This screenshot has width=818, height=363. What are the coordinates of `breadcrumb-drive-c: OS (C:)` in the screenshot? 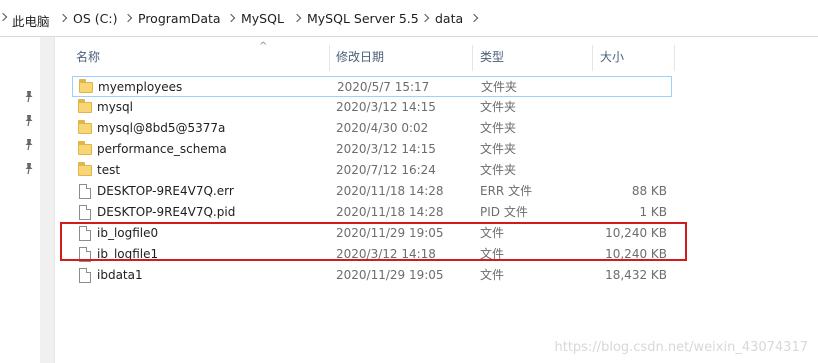 It's located at (95, 18).